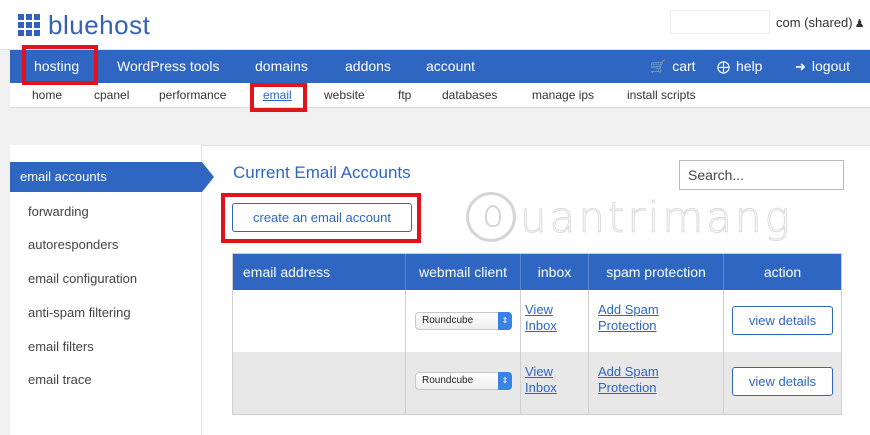 The image size is (870, 435). What do you see at coordinates (319, 272) in the screenshot?
I see `column-header-email-address: email address` at bounding box center [319, 272].